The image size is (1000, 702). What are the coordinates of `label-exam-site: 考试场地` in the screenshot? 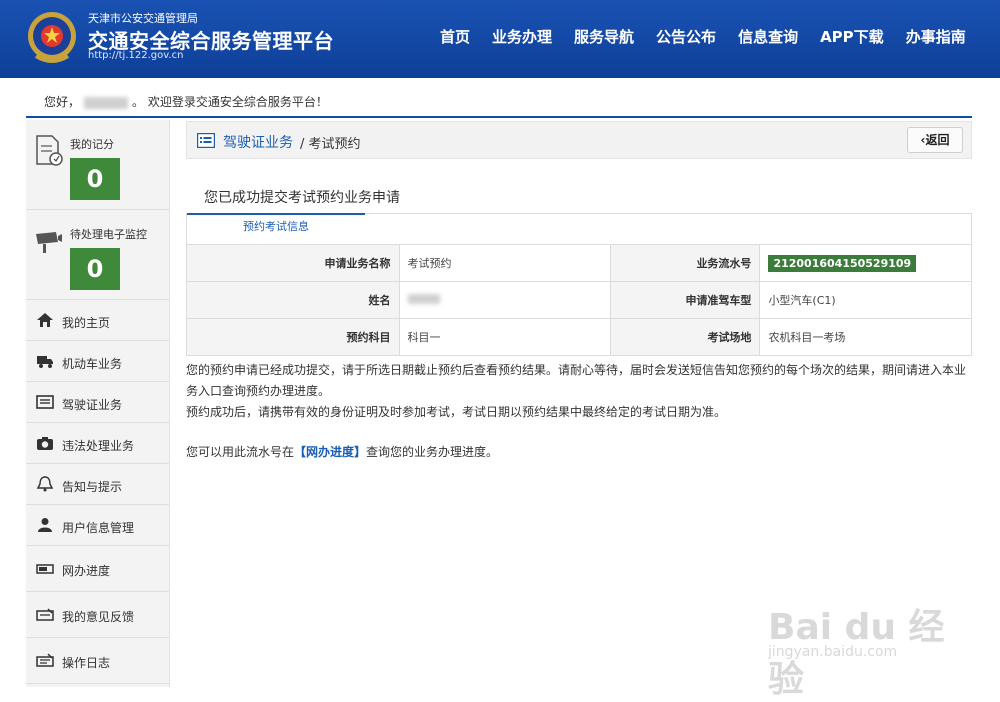 It's located at (685, 337).